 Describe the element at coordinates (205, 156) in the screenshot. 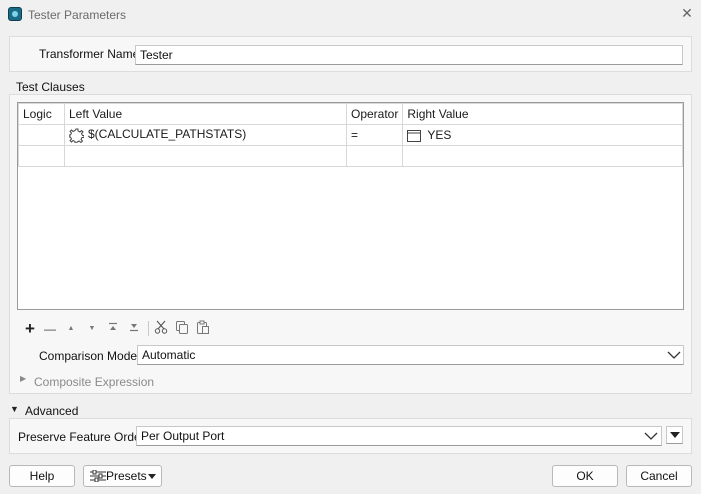

I see `cell-left-value` at that location.